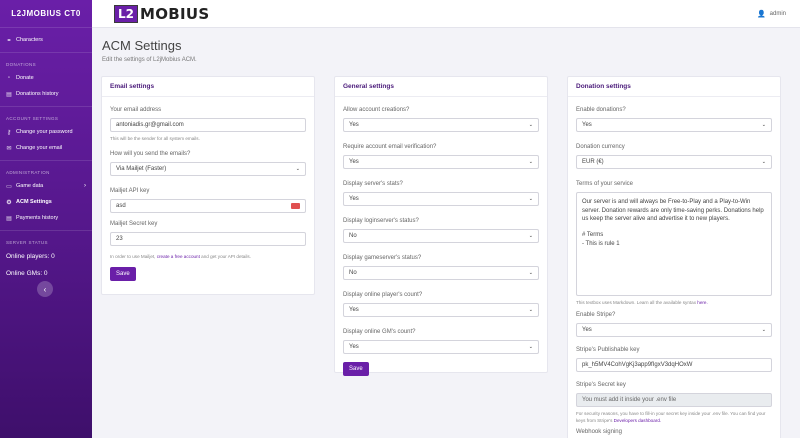  I want to click on general-field: Display server's stats? Yes ⌄, so click(441, 193).